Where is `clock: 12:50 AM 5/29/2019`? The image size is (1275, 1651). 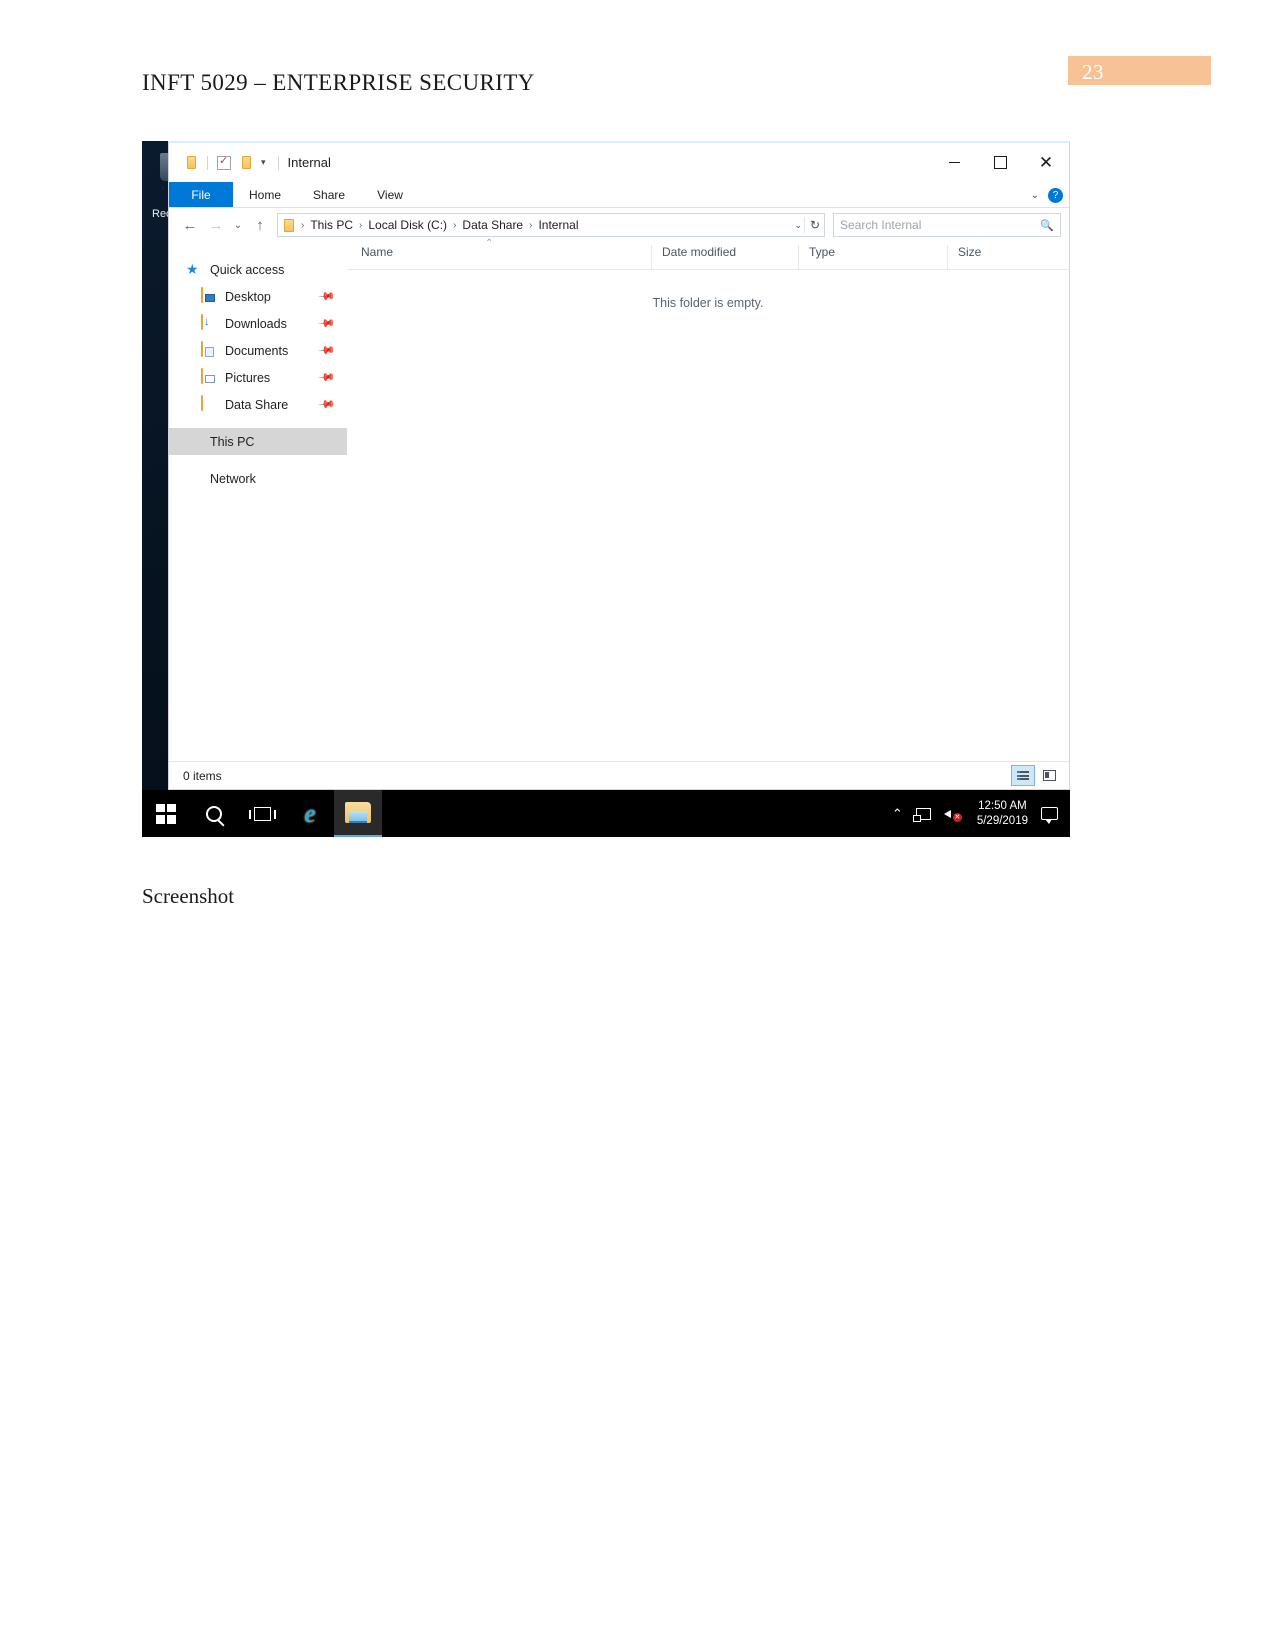 clock: 12:50 AM 5/29/2019 is located at coordinates (1002, 814).